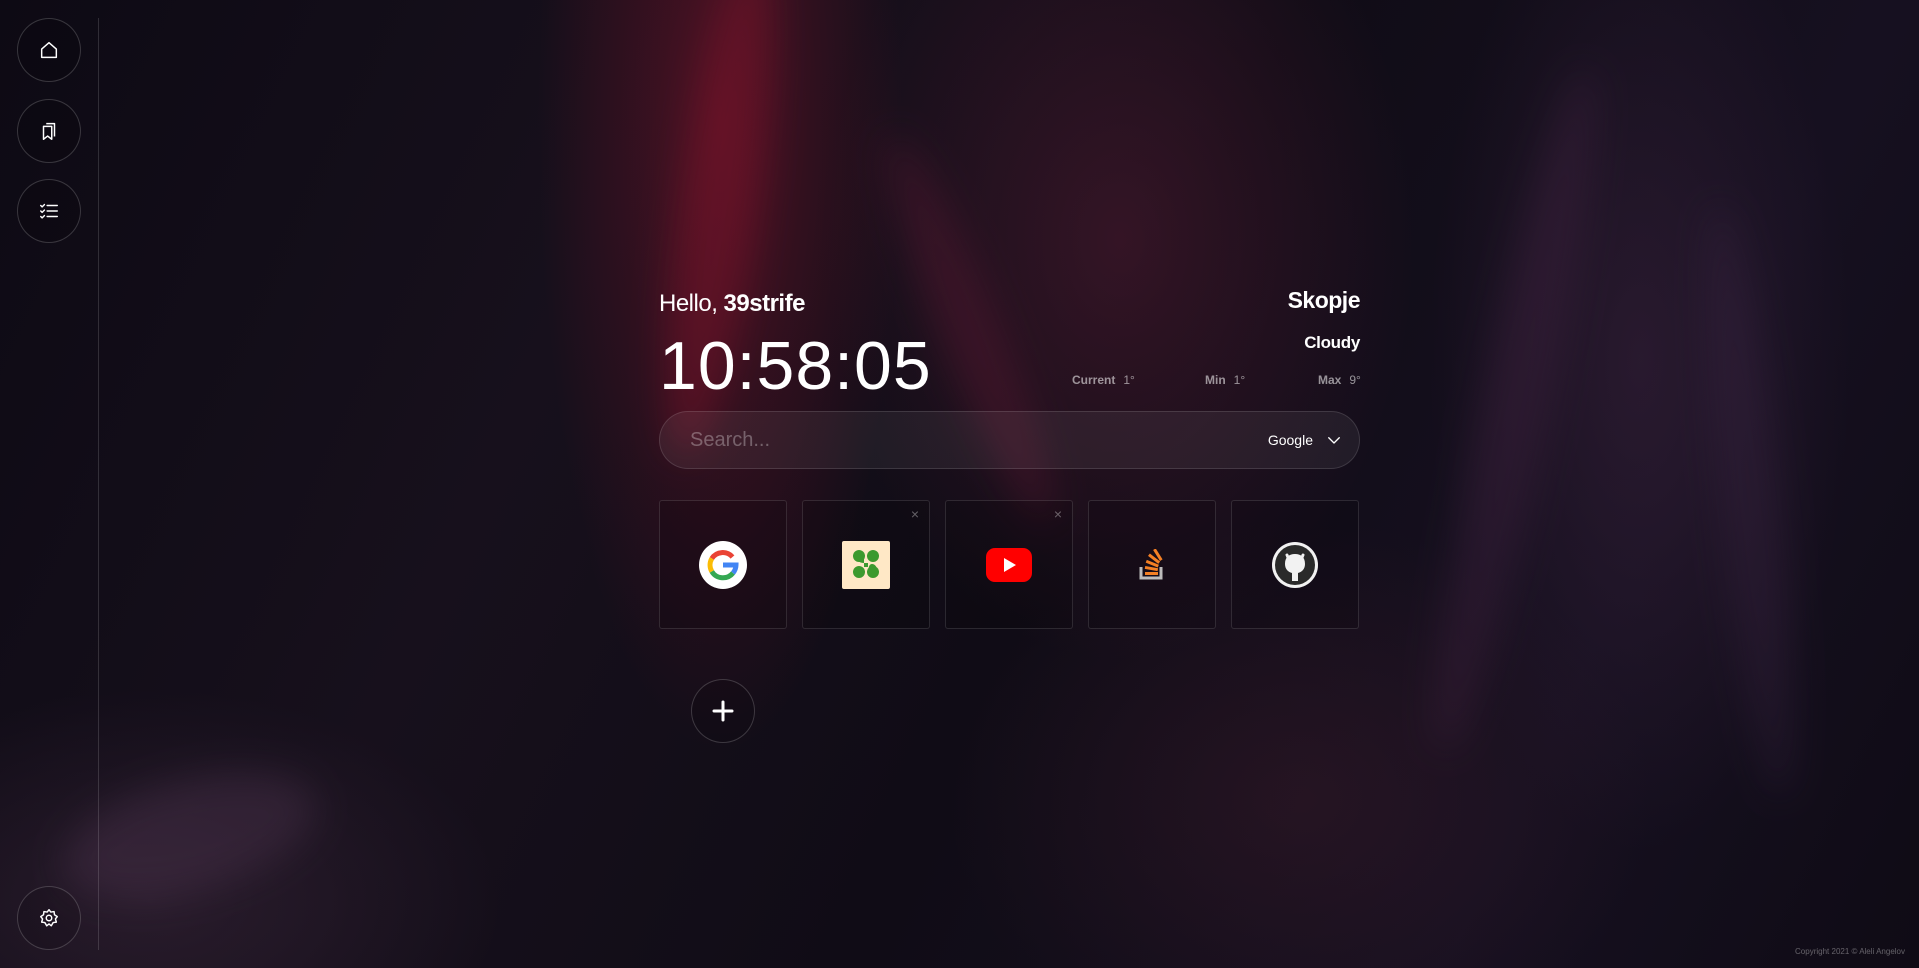 Image resolution: width=1919 pixels, height=968 pixels. I want to click on sidebar-item-settings, so click(49, 918).